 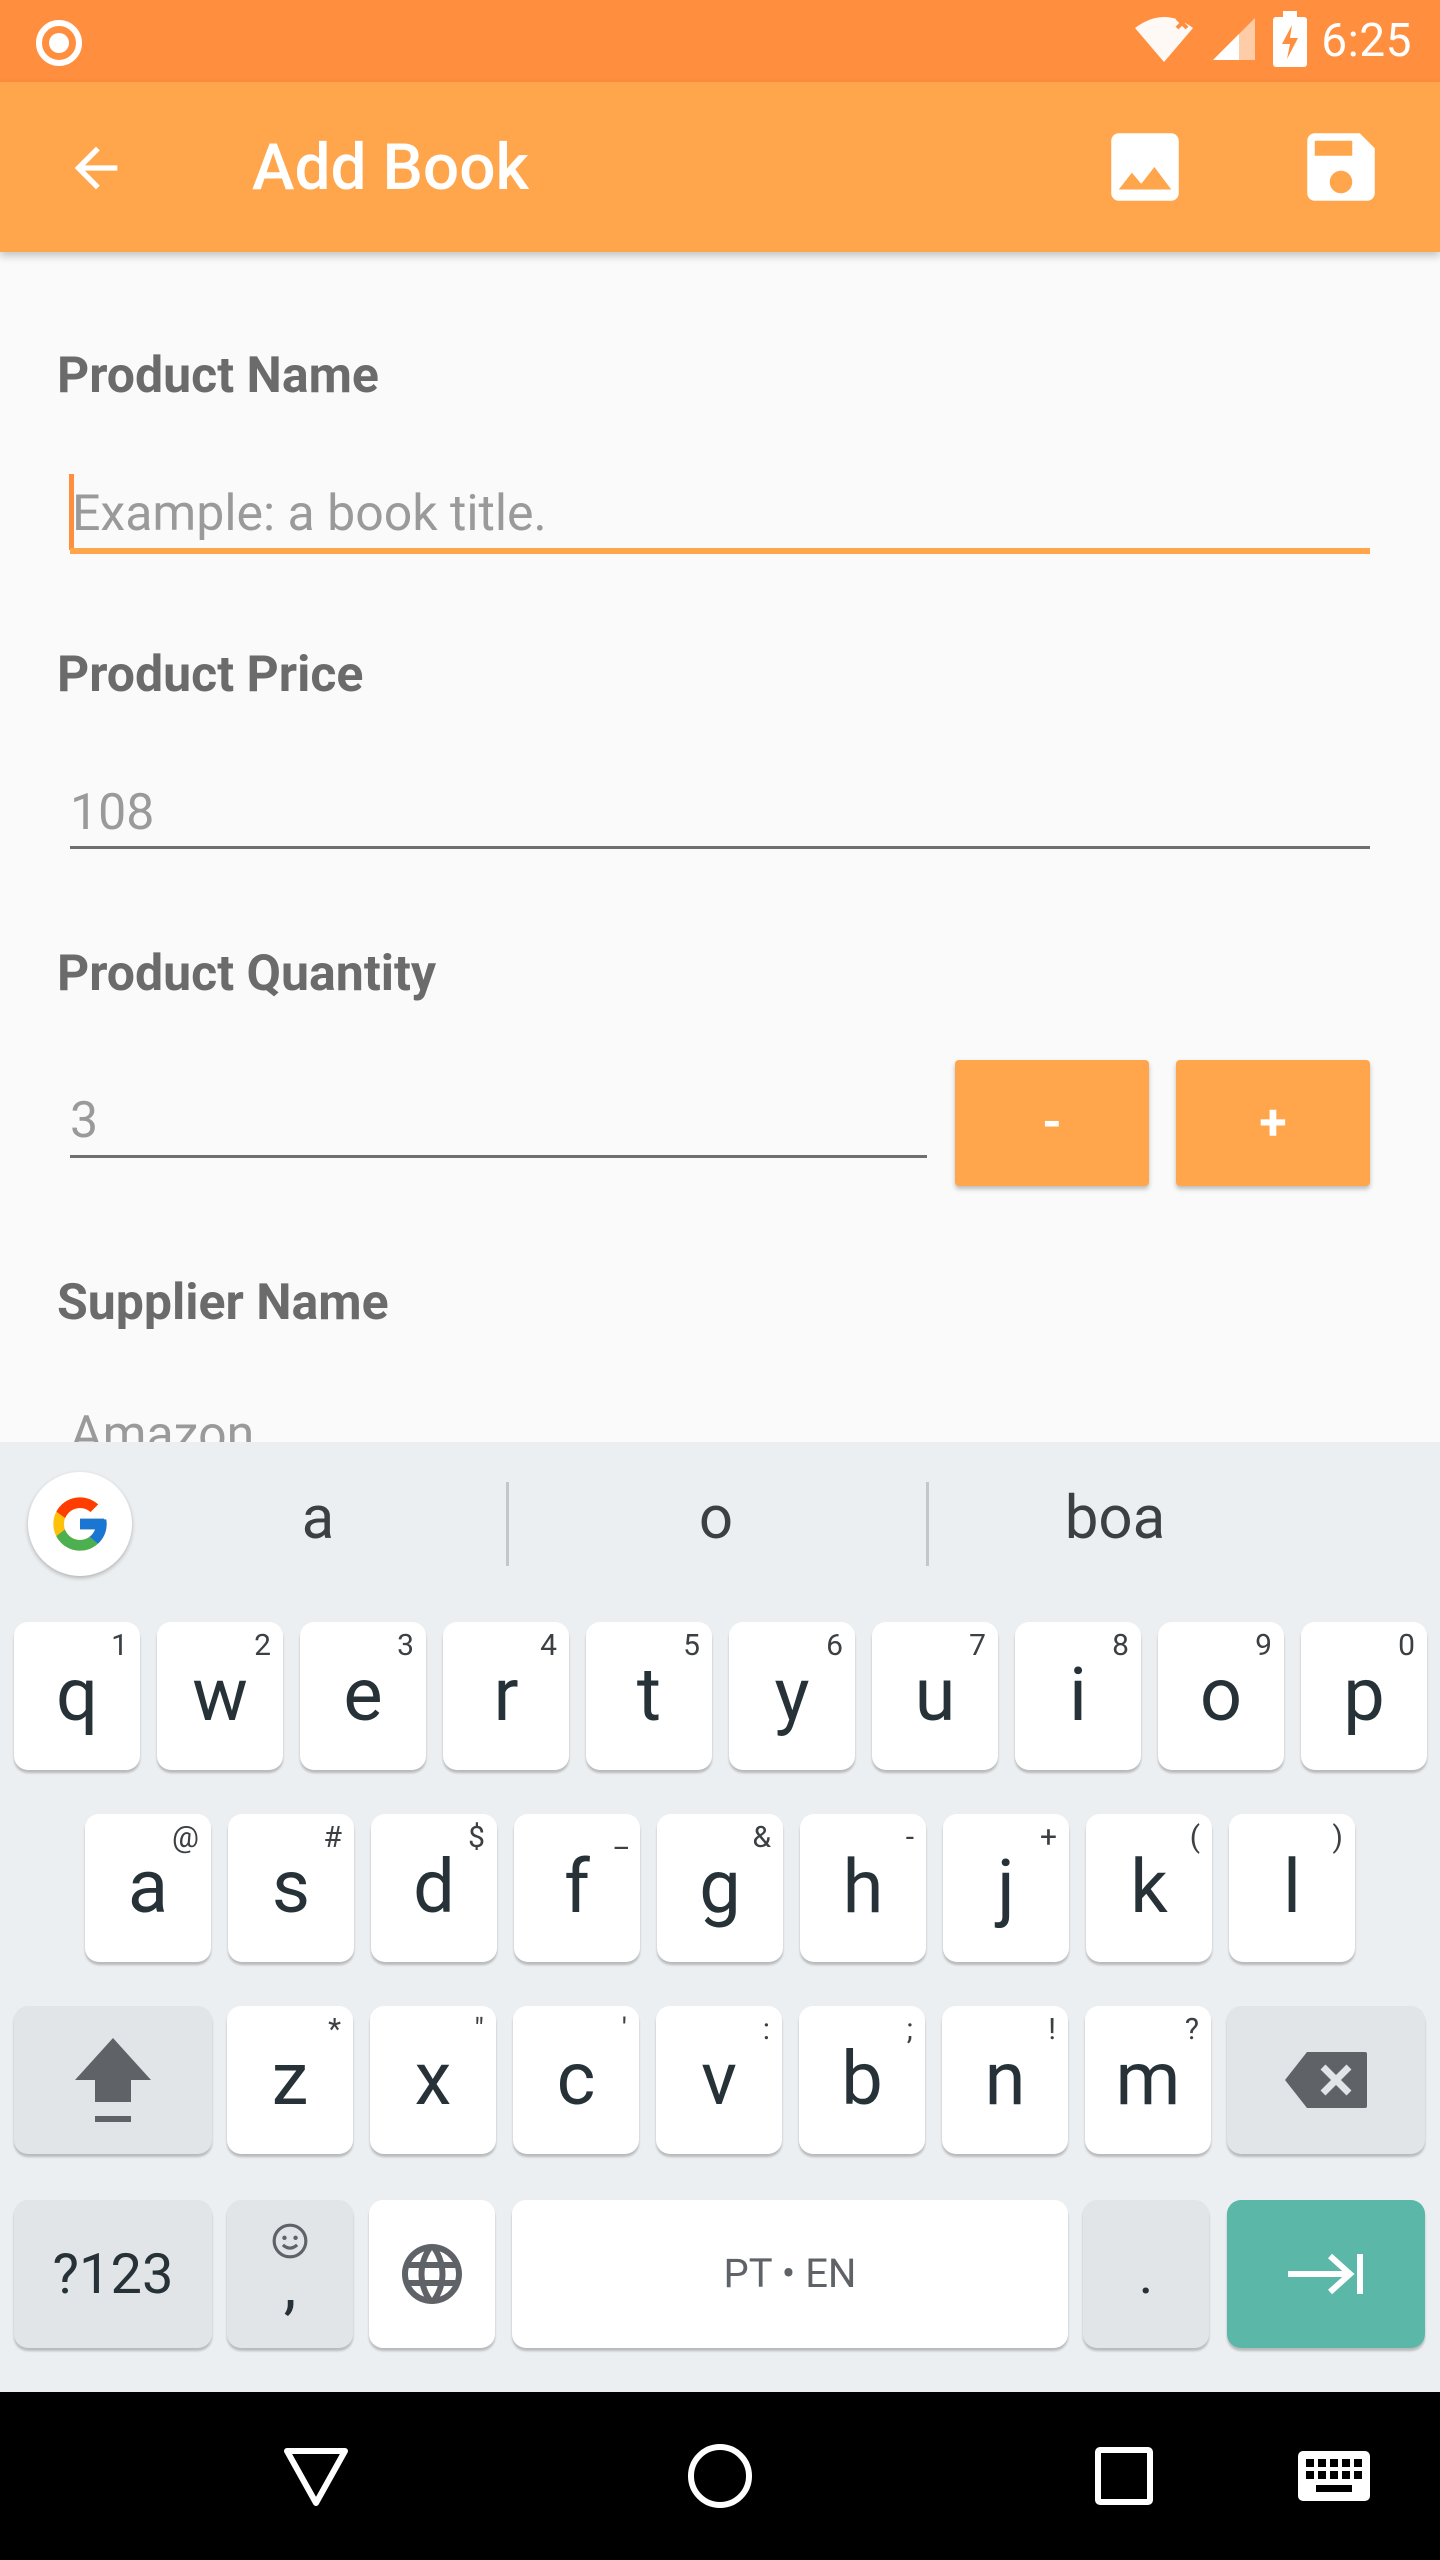 I want to click on key-s: s #, so click(x=291, y=1888).